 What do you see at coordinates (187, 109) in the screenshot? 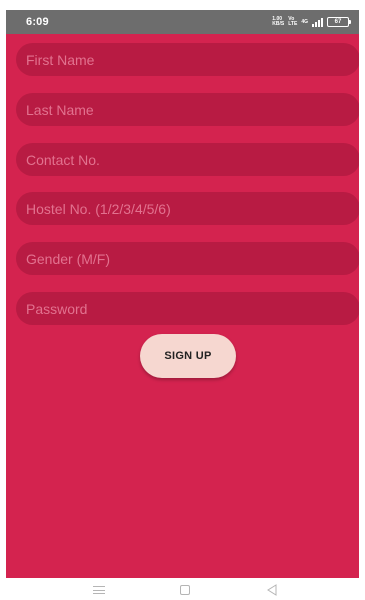
I see `last-name-input` at bounding box center [187, 109].